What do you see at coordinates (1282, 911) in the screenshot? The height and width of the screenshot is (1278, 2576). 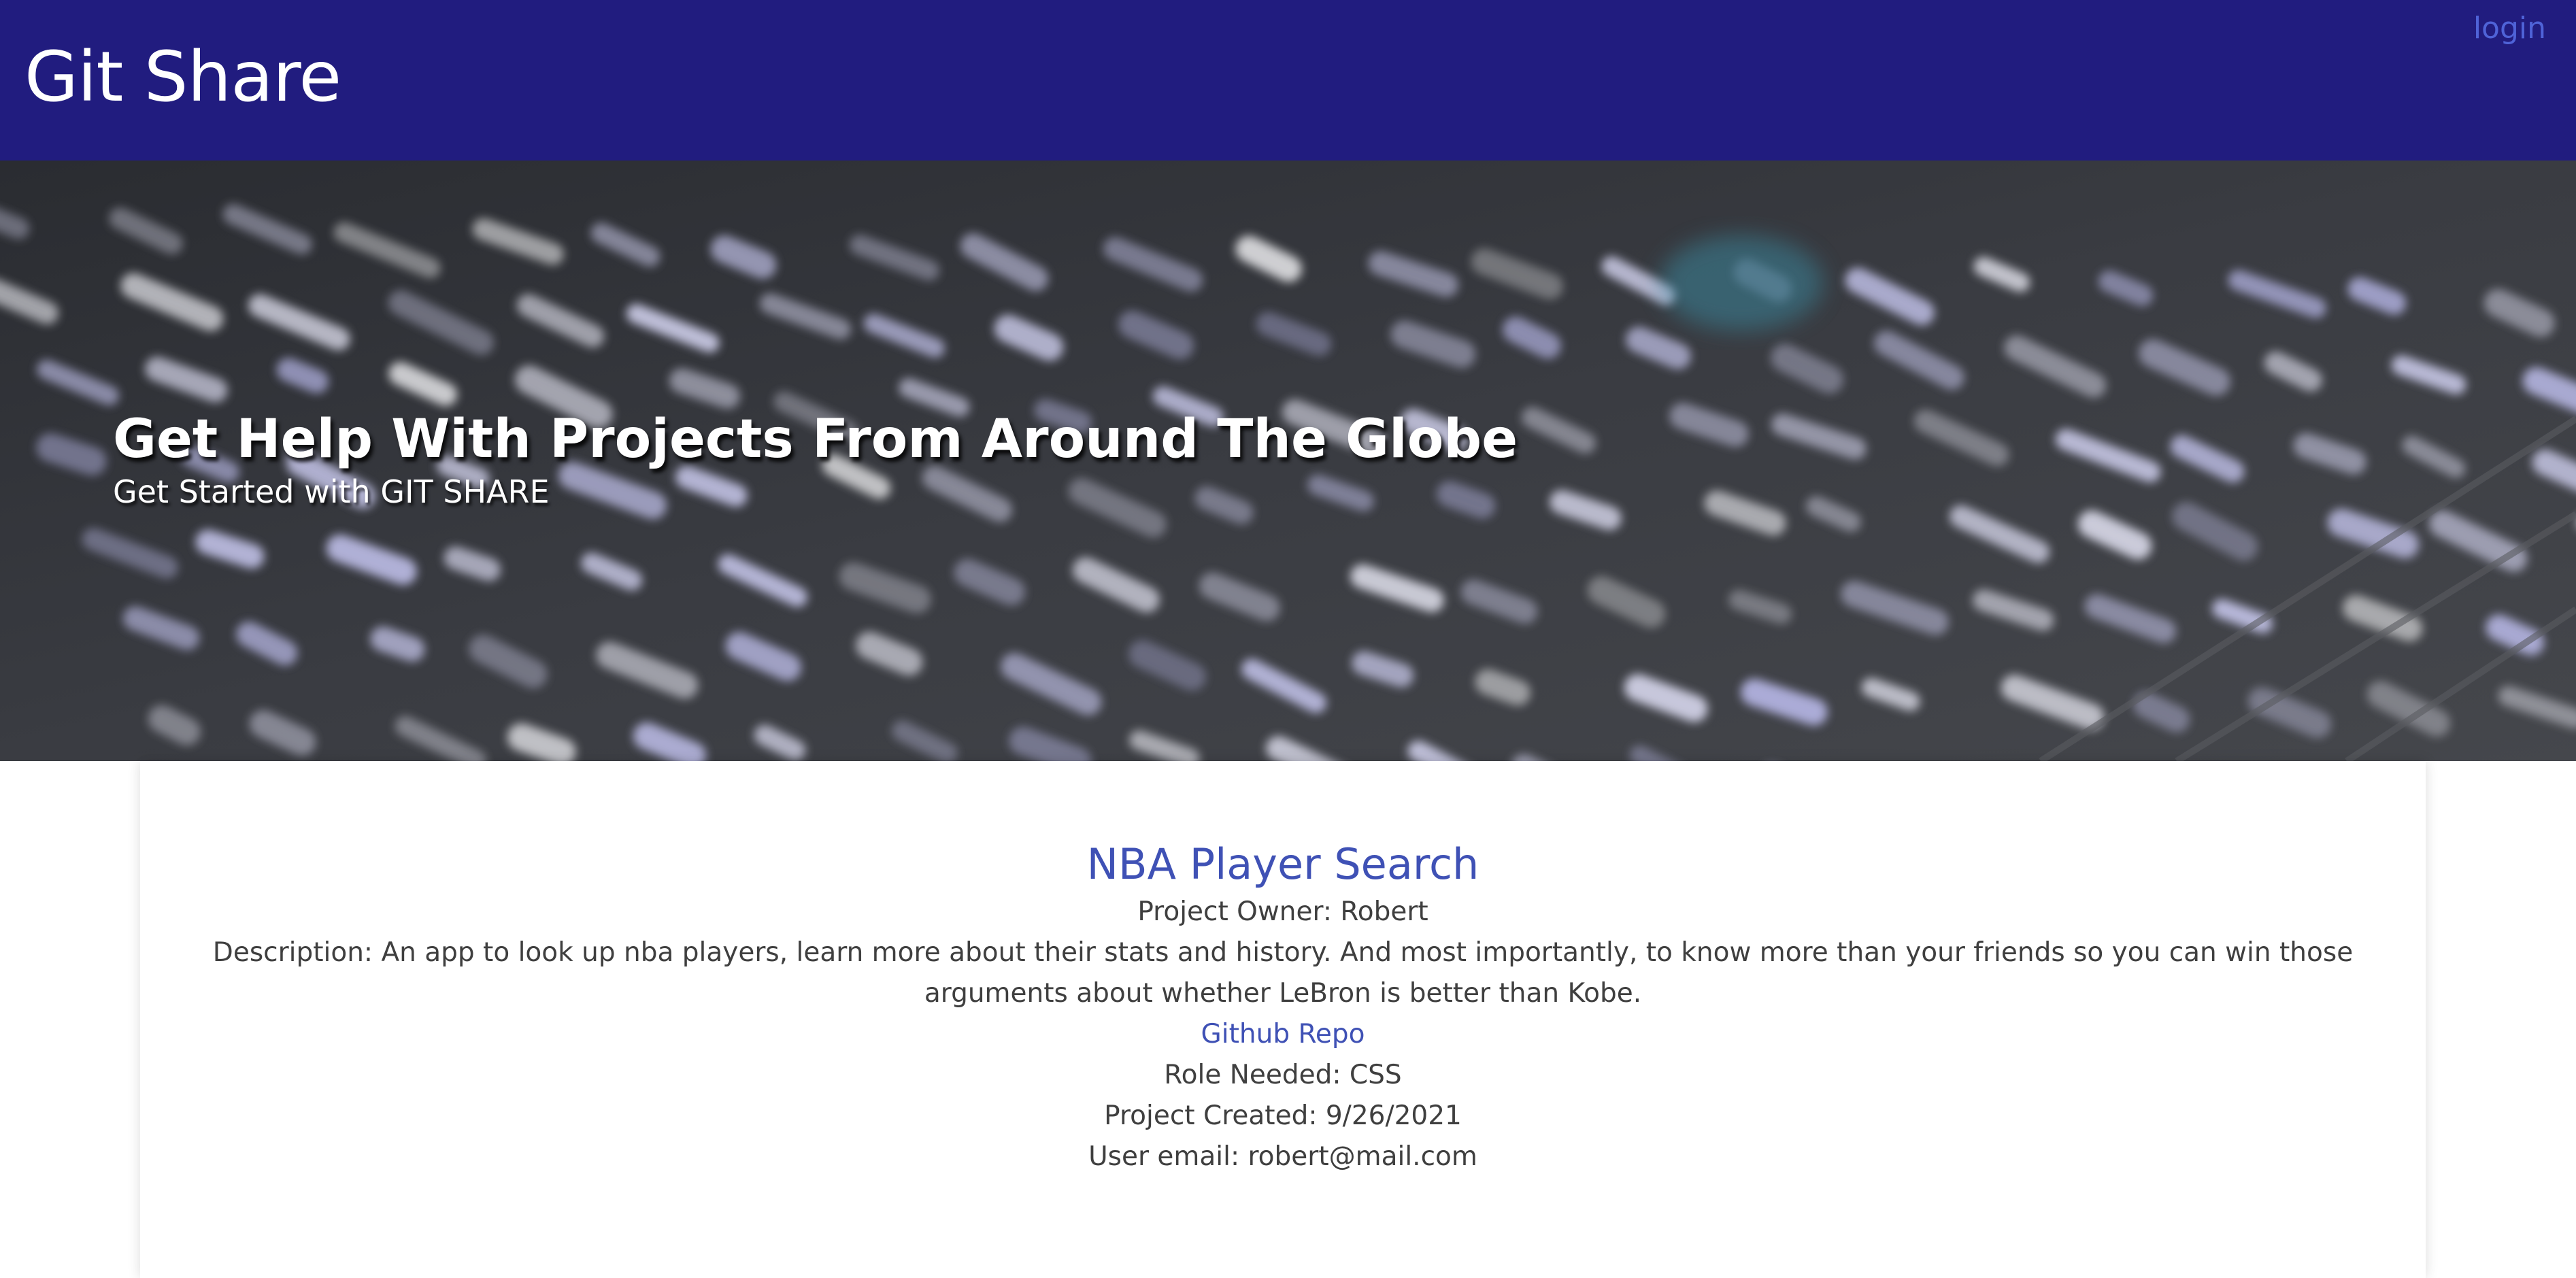 I see `project-owner: Project Owner: Robert` at bounding box center [1282, 911].